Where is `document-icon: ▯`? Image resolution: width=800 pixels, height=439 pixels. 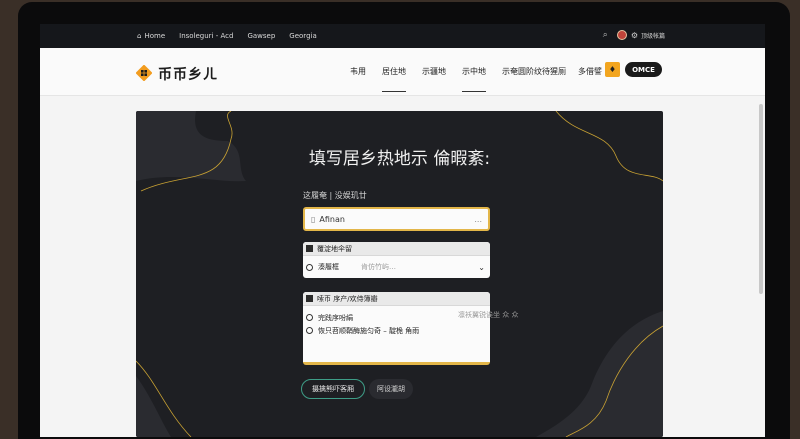 document-icon: ▯ is located at coordinates (313, 219).